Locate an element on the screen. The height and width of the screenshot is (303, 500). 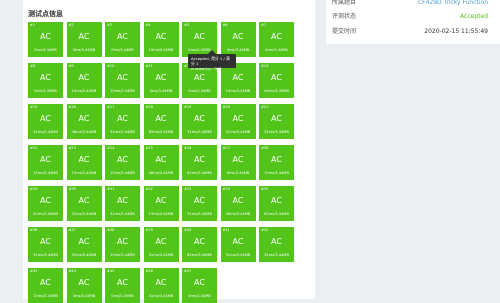
test-case-tile: #41 AC 31ms/3.44MB is located at coordinates (238, 244).